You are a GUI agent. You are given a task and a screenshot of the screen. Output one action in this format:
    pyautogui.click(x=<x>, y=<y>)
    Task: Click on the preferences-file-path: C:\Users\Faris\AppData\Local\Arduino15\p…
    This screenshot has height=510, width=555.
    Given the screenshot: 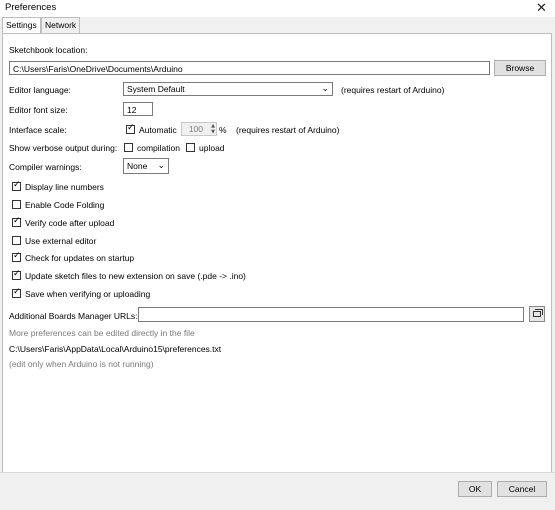 What is the action you would take?
    pyautogui.click(x=115, y=349)
    